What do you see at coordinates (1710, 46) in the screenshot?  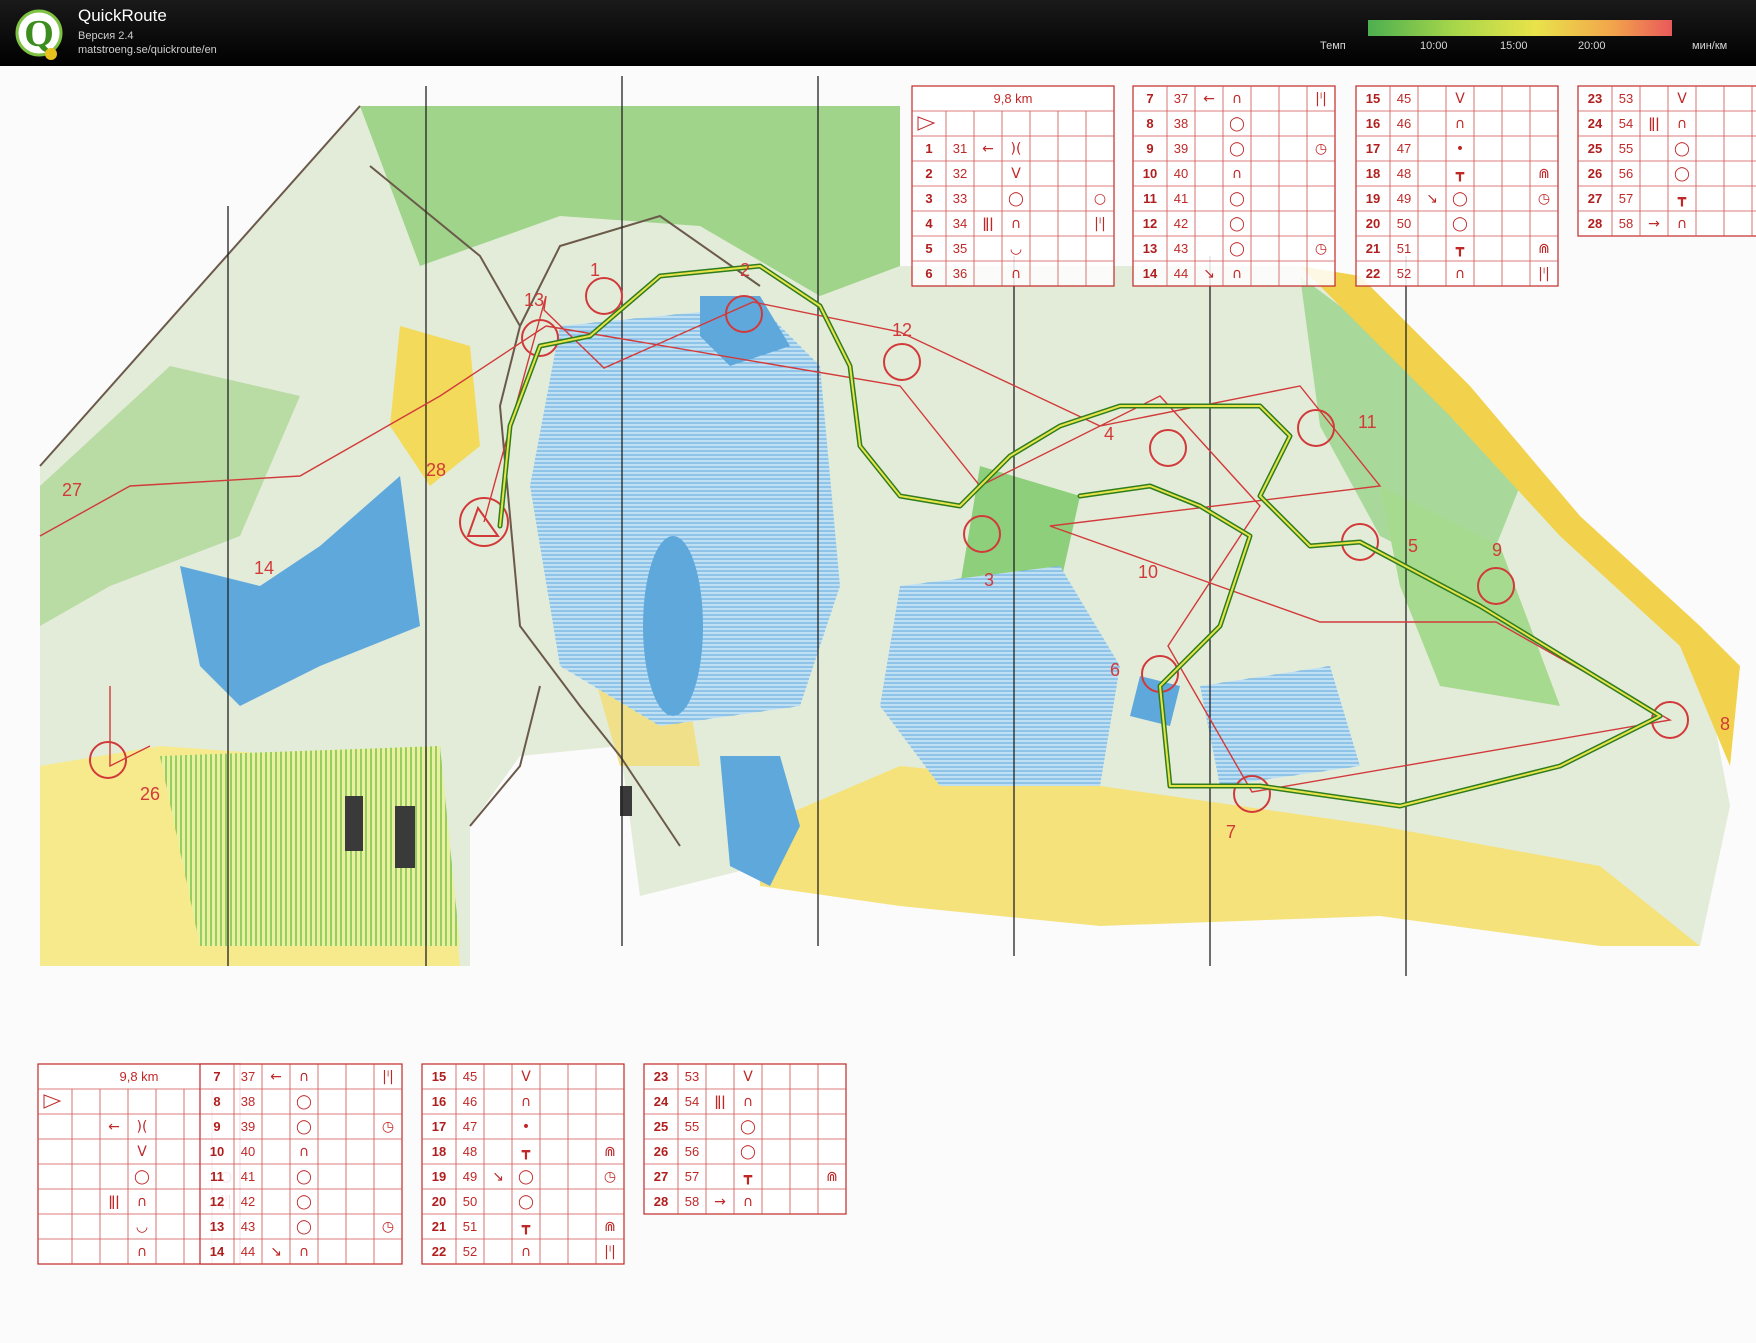 I see `pace-unit: мин/км` at bounding box center [1710, 46].